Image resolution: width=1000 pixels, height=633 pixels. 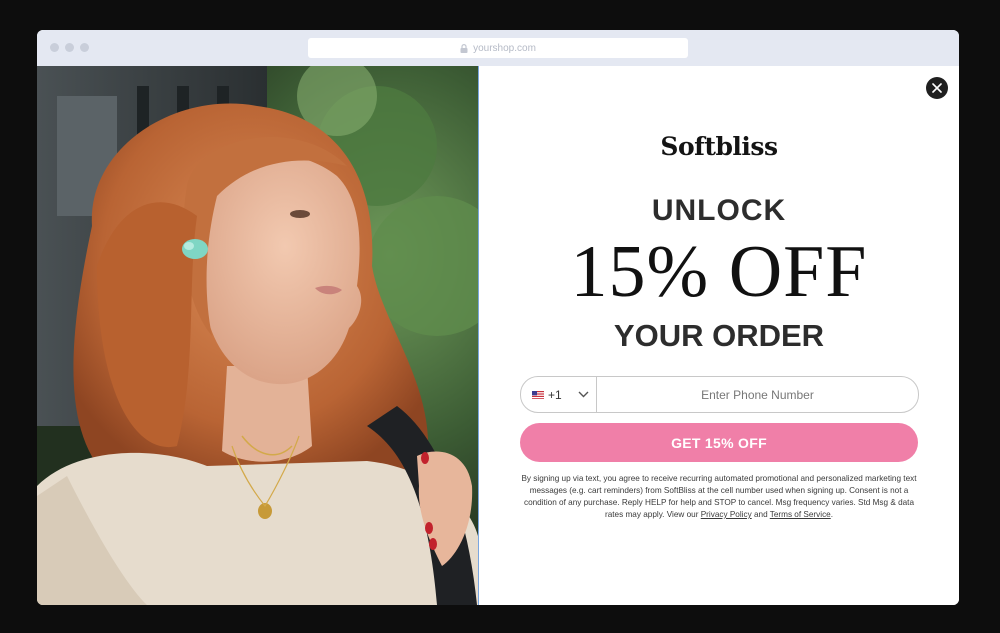 What do you see at coordinates (719, 272) in the screenshot?
I see `headline-discount: 15% OFF` at bounding box center [719, 272].